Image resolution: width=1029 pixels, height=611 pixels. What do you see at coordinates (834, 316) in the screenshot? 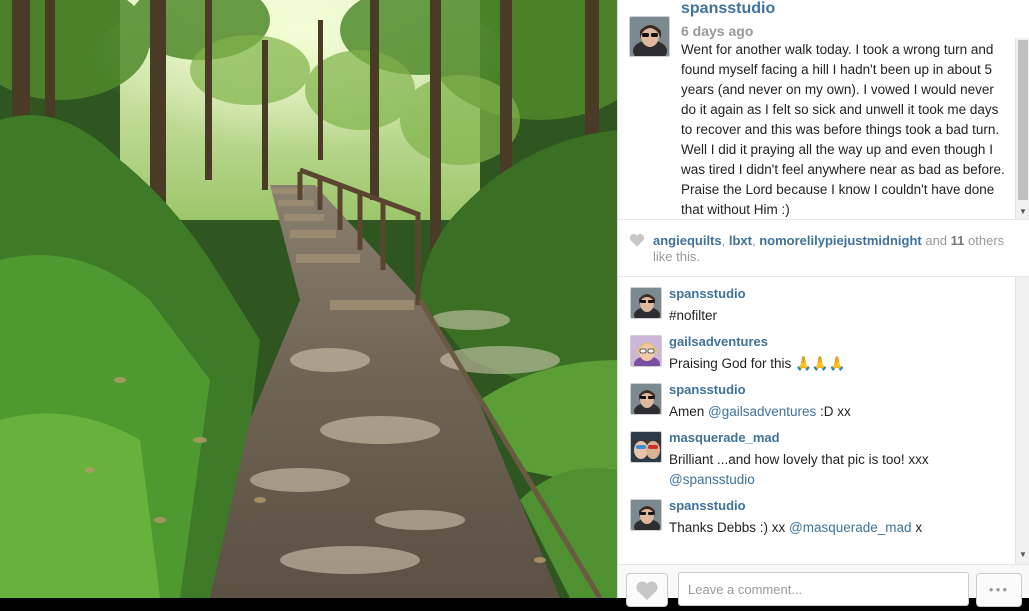
I see `comment-text: #nofilter` at bounding box center [834, 316].